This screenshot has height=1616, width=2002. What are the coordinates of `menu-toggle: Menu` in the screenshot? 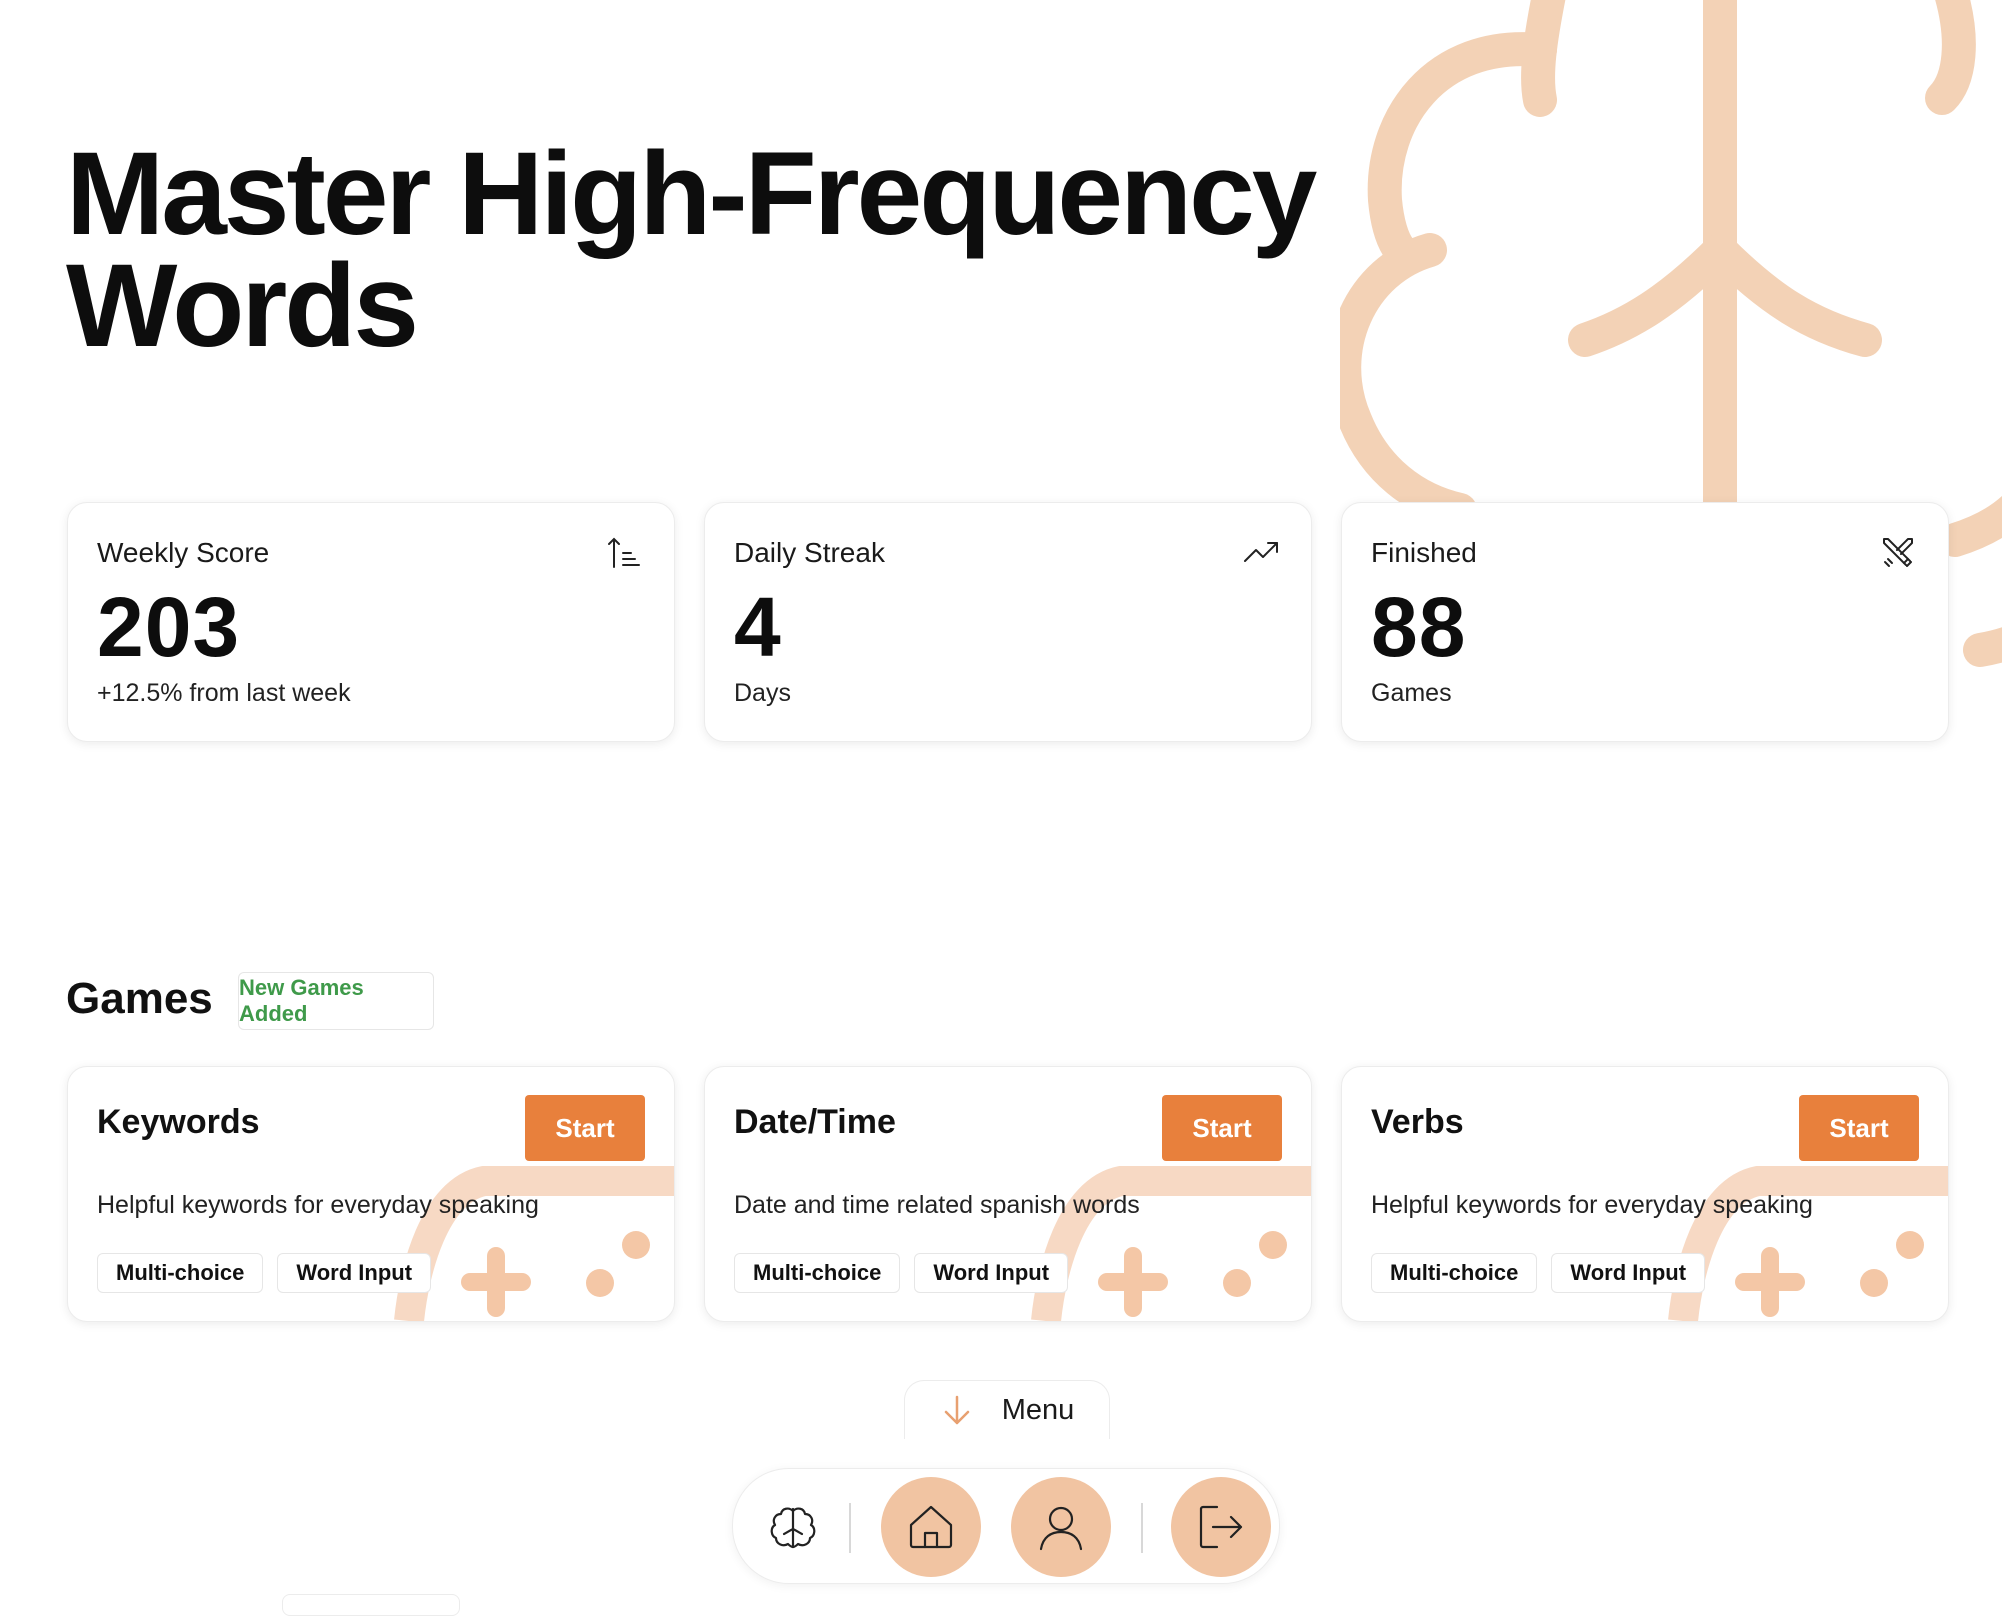 It's located at (1007, 1409).